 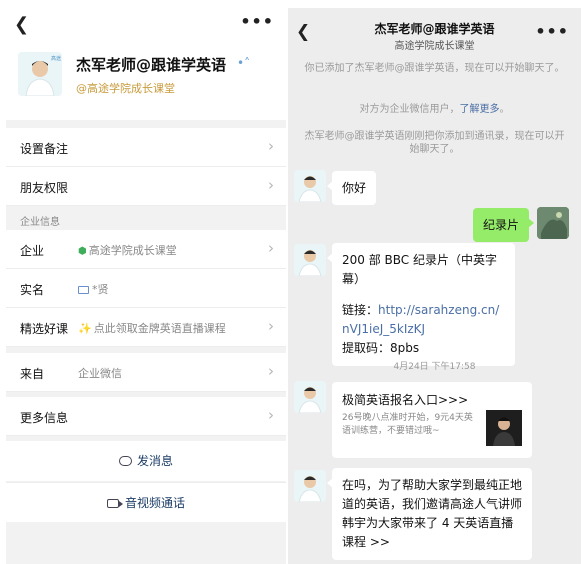 I want to click on contact-name: 杰军老师@跟谁学英语, so click(x=151, y=65).